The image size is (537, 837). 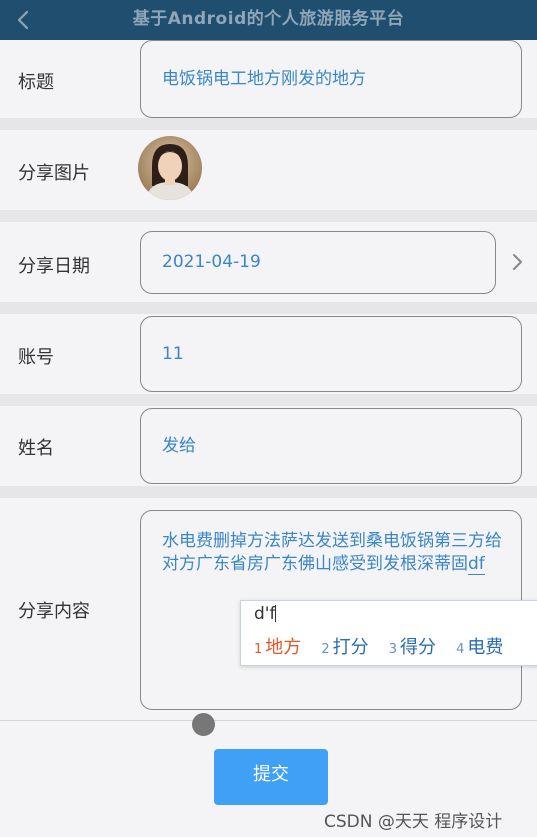 I want to click on account-label: 账号, so click(x=36, y=357).